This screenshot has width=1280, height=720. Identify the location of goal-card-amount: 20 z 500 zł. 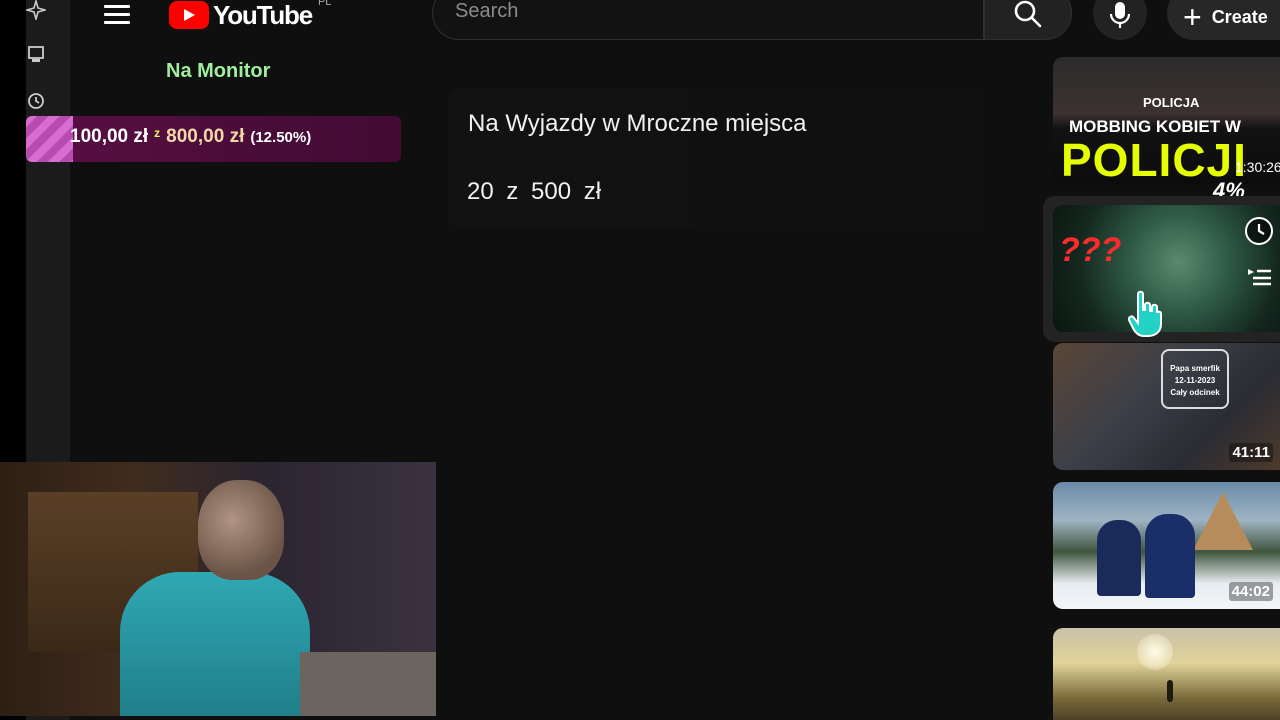
(534, 191).